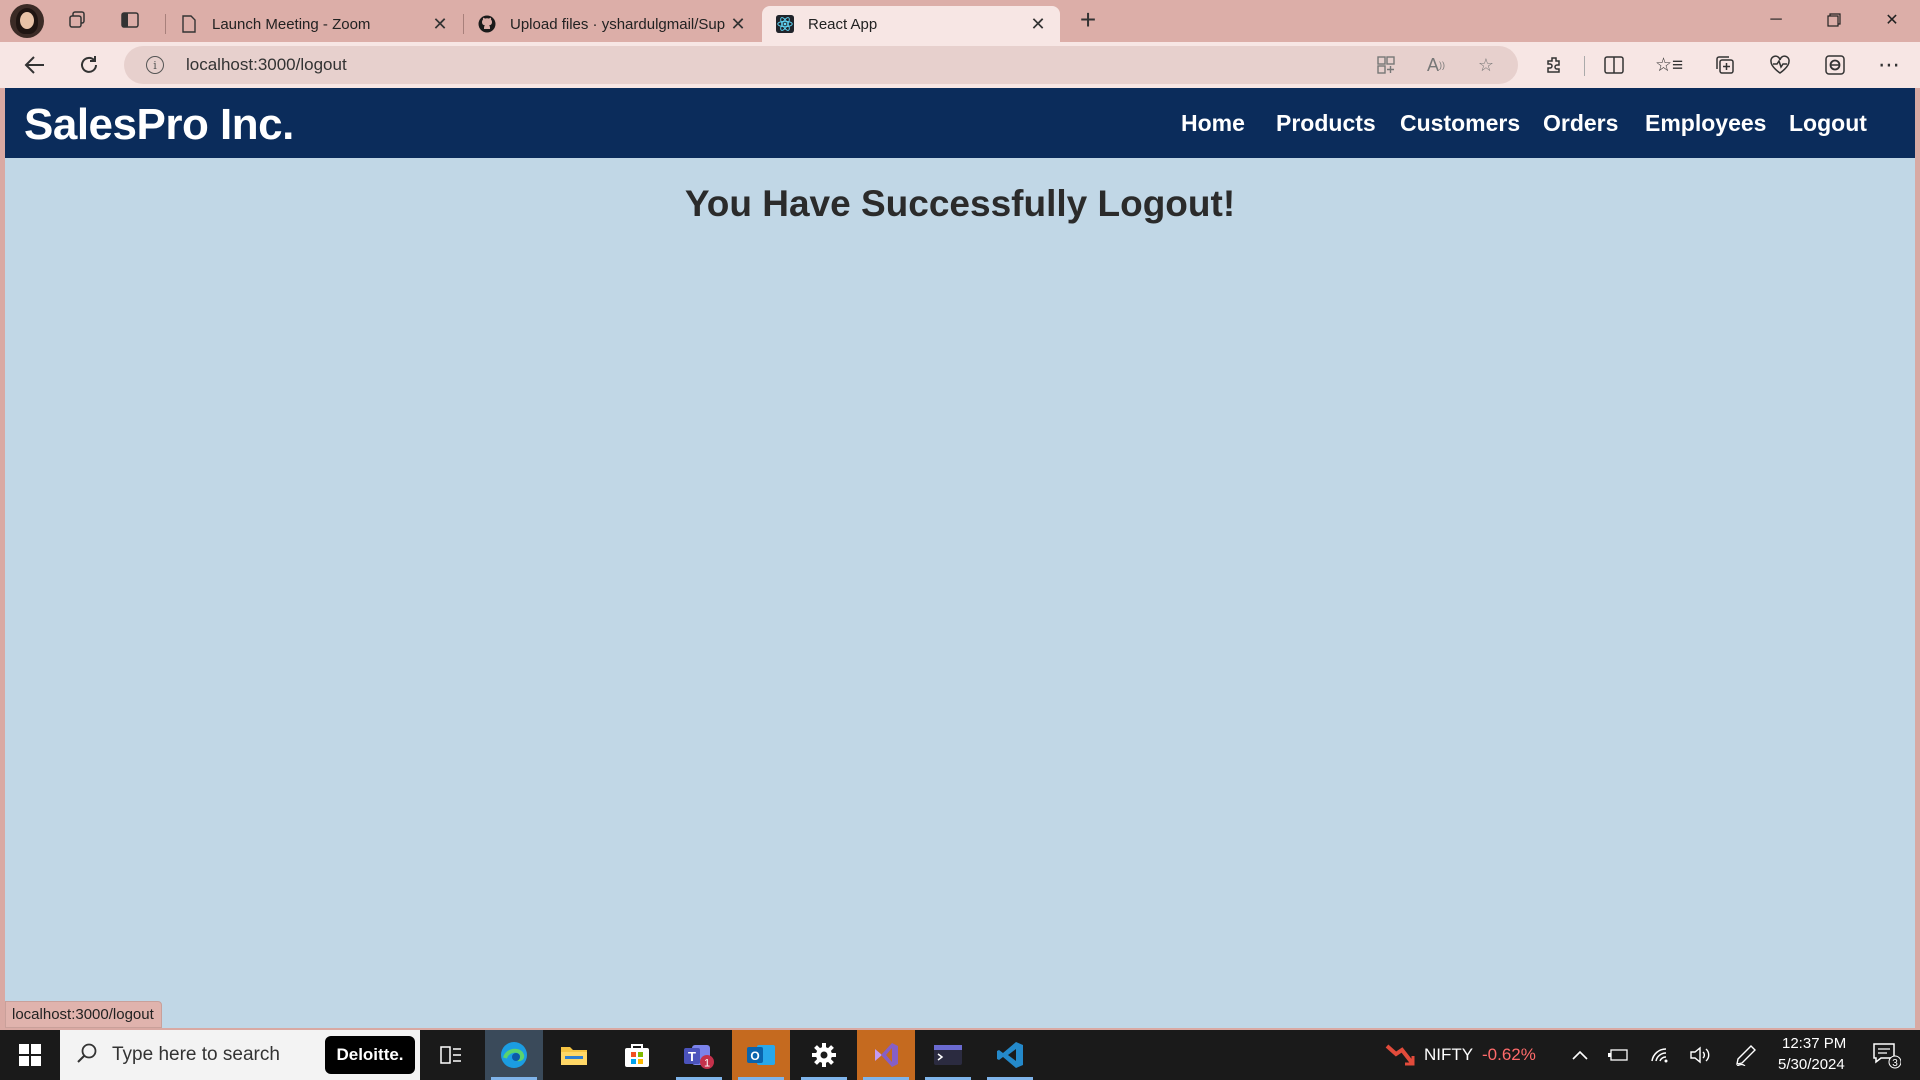 This screenshot has width=1920, height=1080. Describe the element at coordinates (574, 1055) in the screenshot. I see `file-explorer-icon` at that location.